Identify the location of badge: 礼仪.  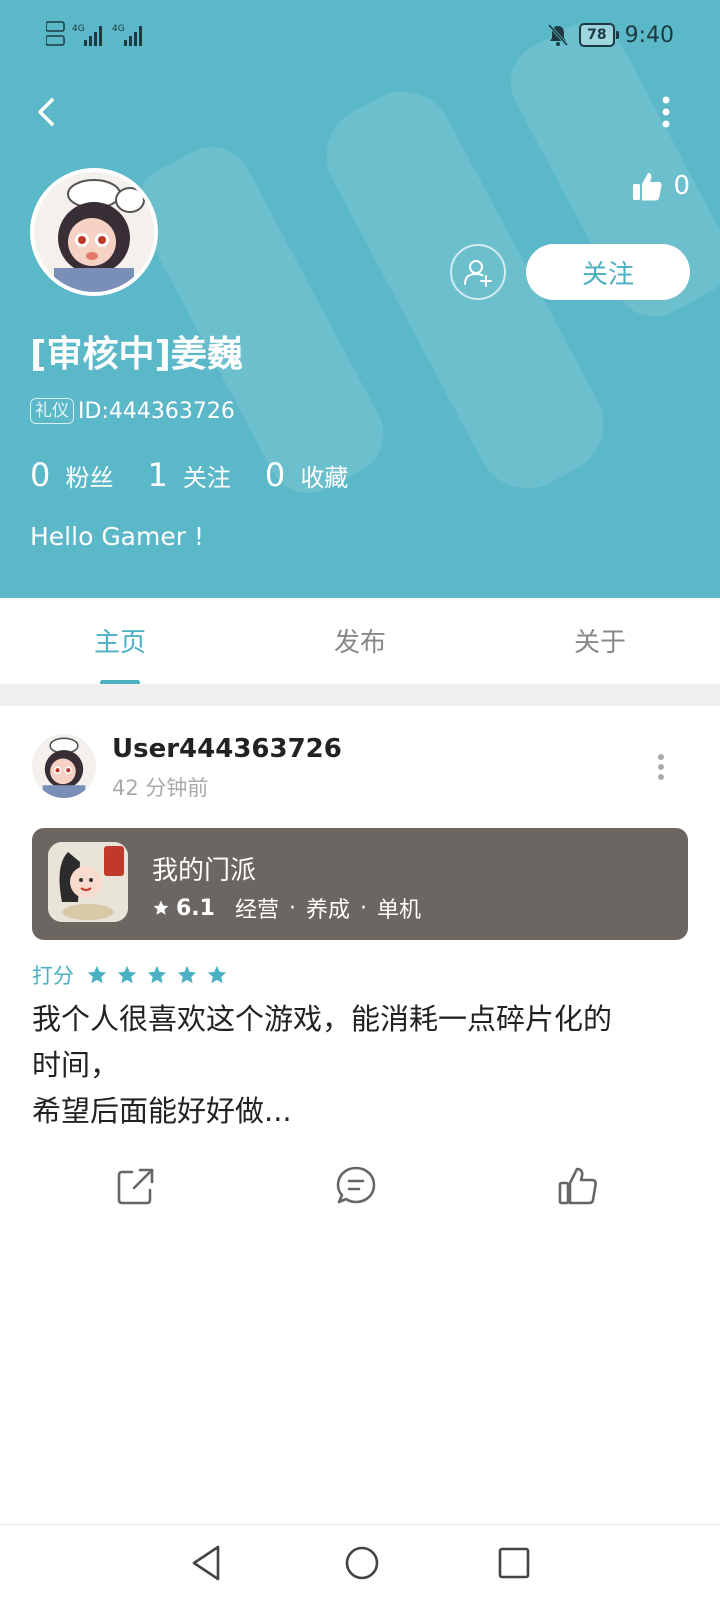
(52, 411).